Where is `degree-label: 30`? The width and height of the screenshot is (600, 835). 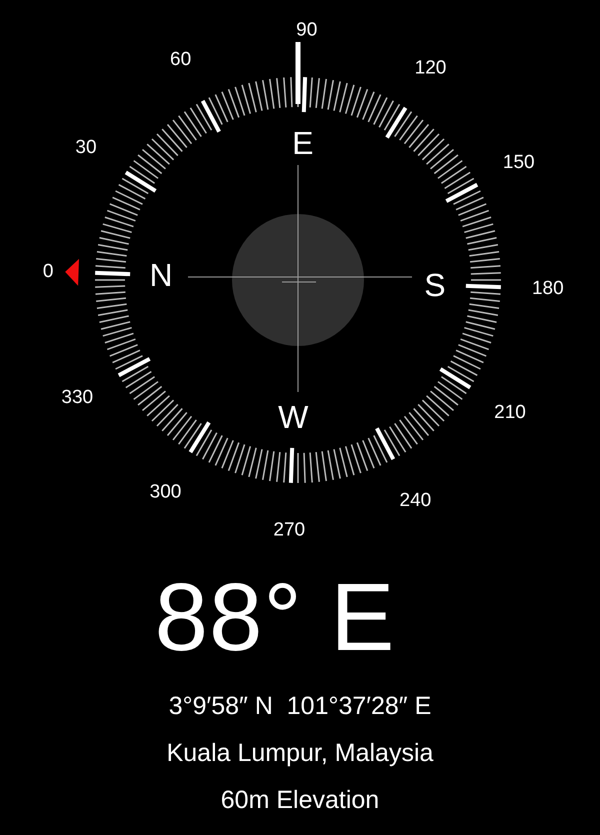
degree-label: 30 is located at coordinates (86, 147).